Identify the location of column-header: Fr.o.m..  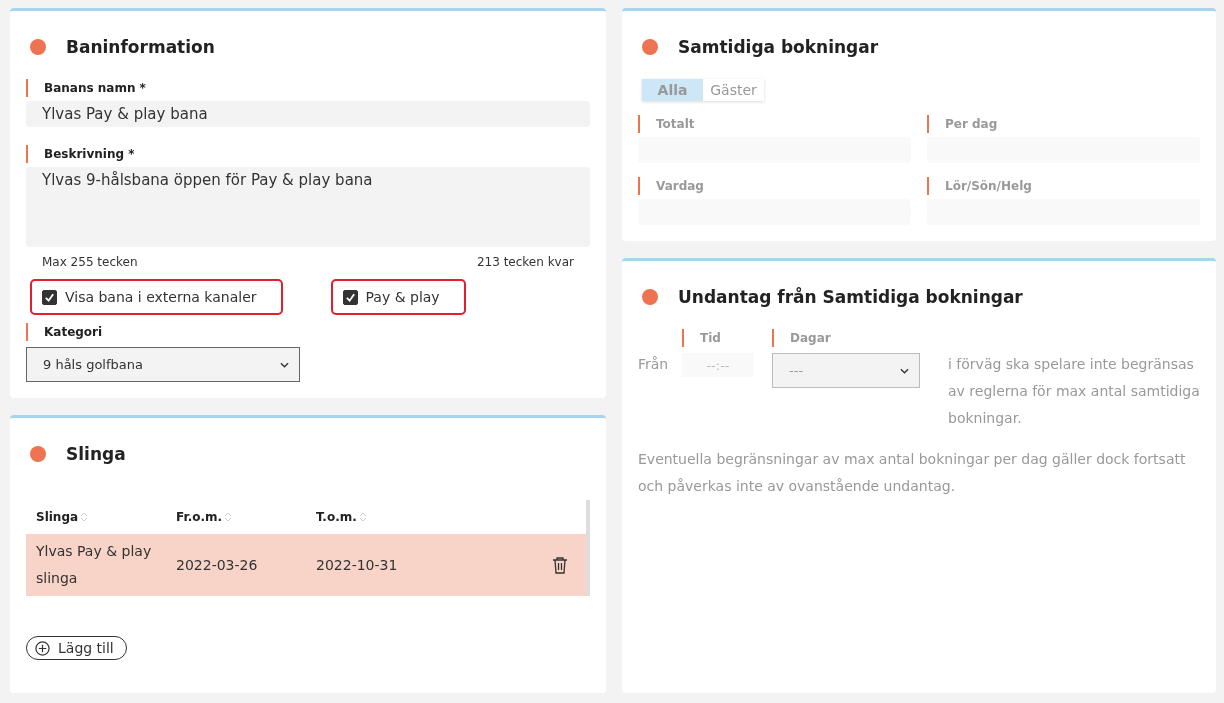
(246, 517).